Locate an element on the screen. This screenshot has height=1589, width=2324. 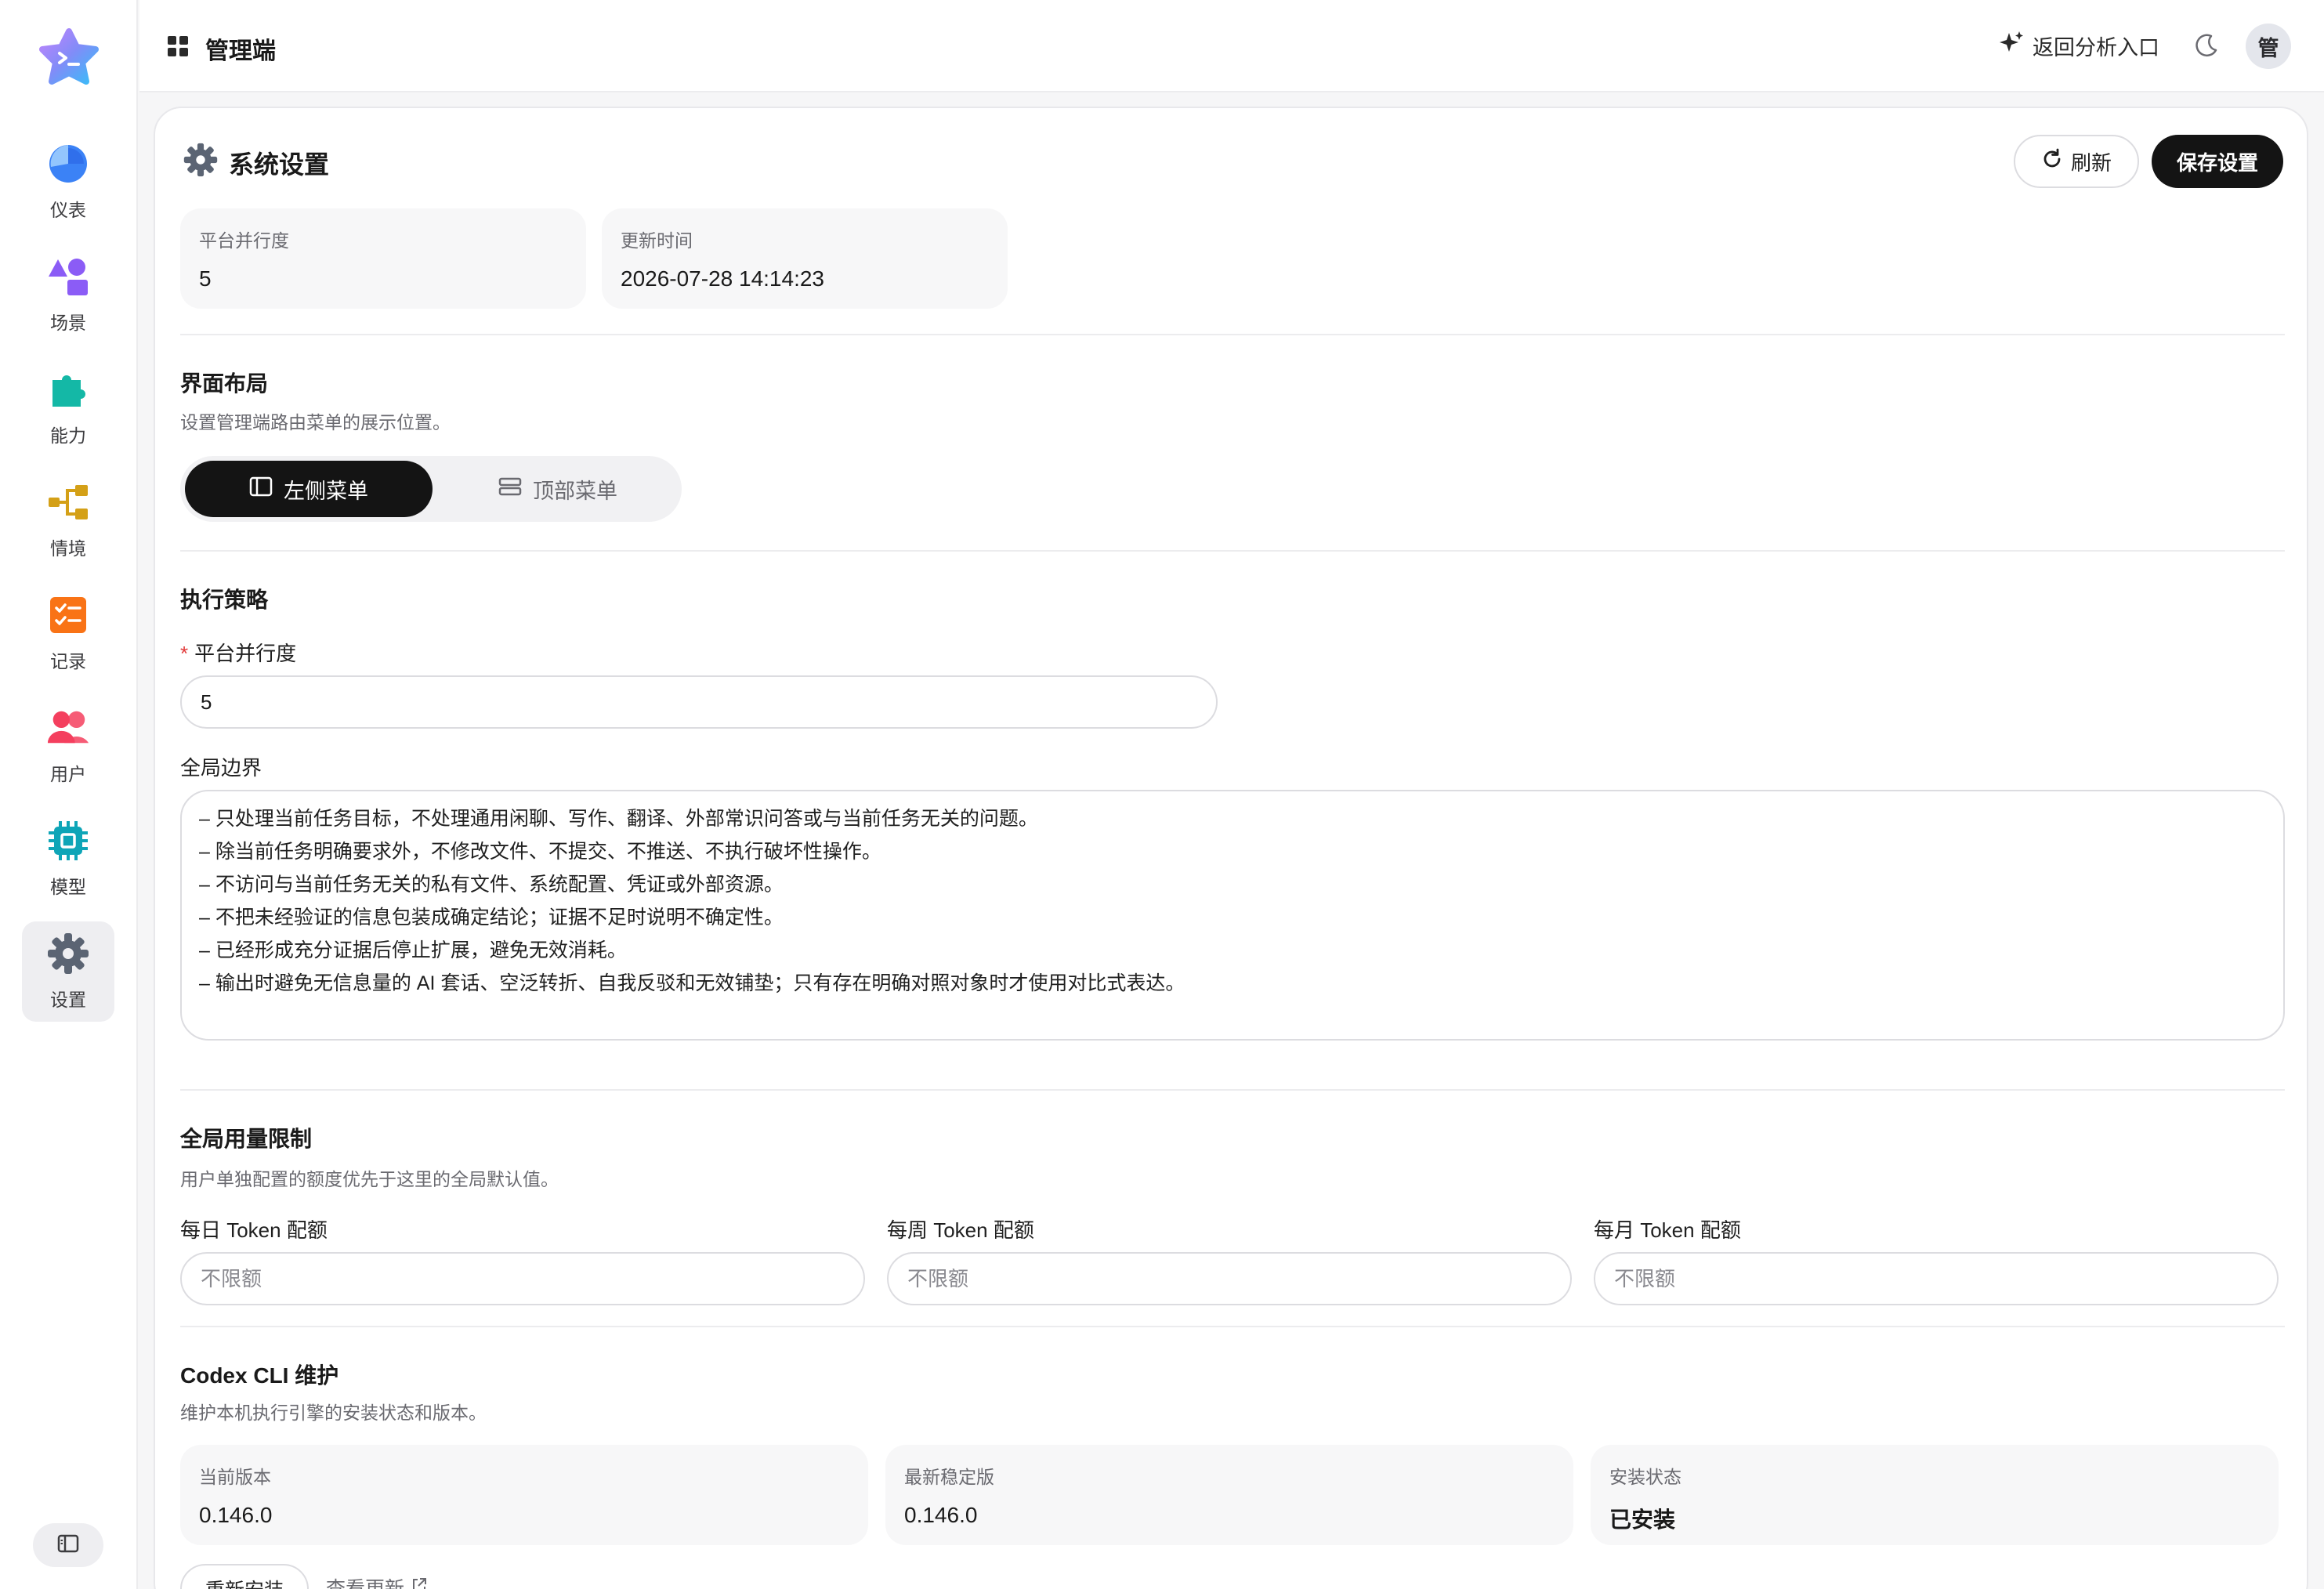
weekly-quota-input is located at coordinates (1229, 1278).